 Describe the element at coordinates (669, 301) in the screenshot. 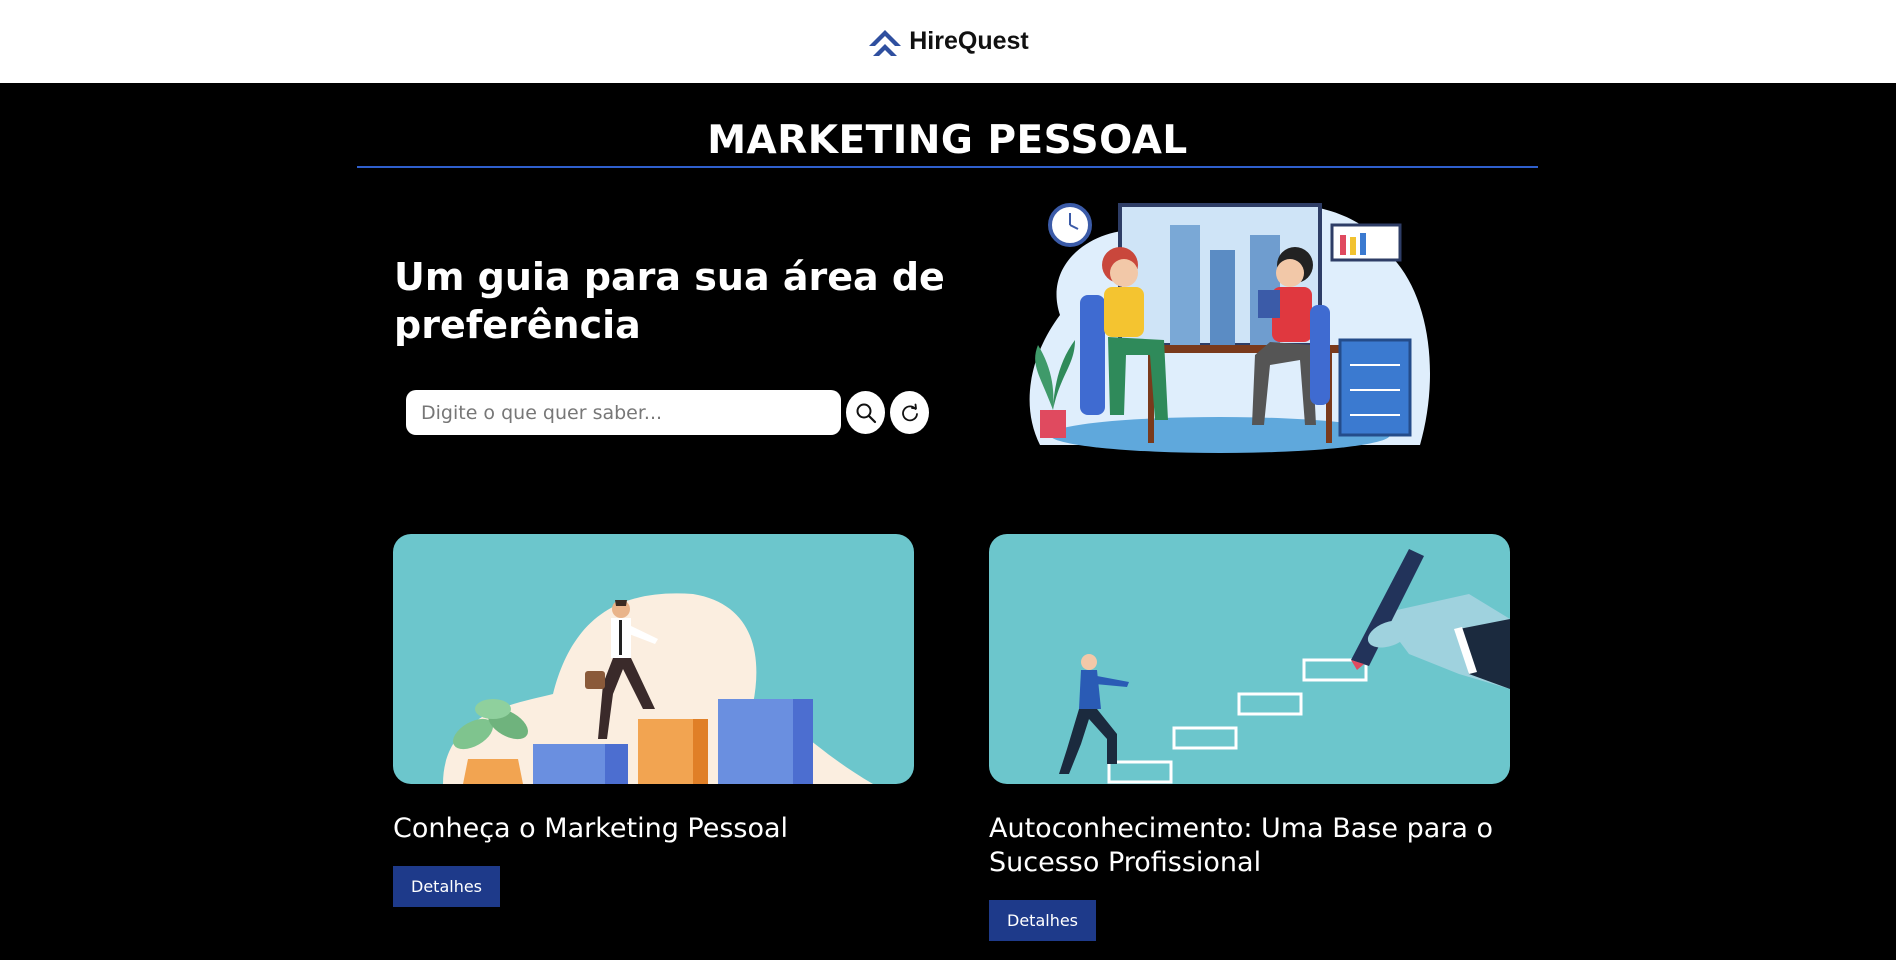

I see `hero-heading: Um guia para sua área de preferência` at that location.